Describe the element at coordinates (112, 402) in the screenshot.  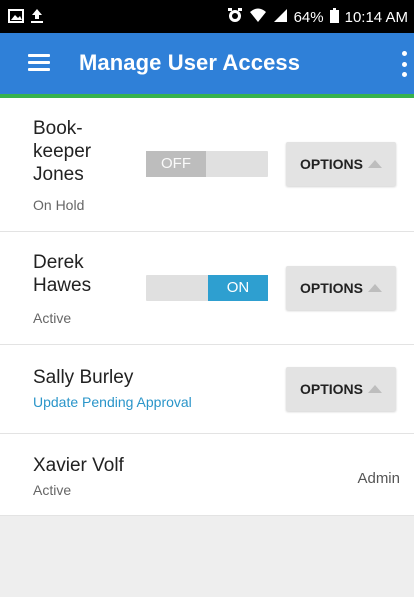
I see `user-status: Update Pending Approval` at that location.